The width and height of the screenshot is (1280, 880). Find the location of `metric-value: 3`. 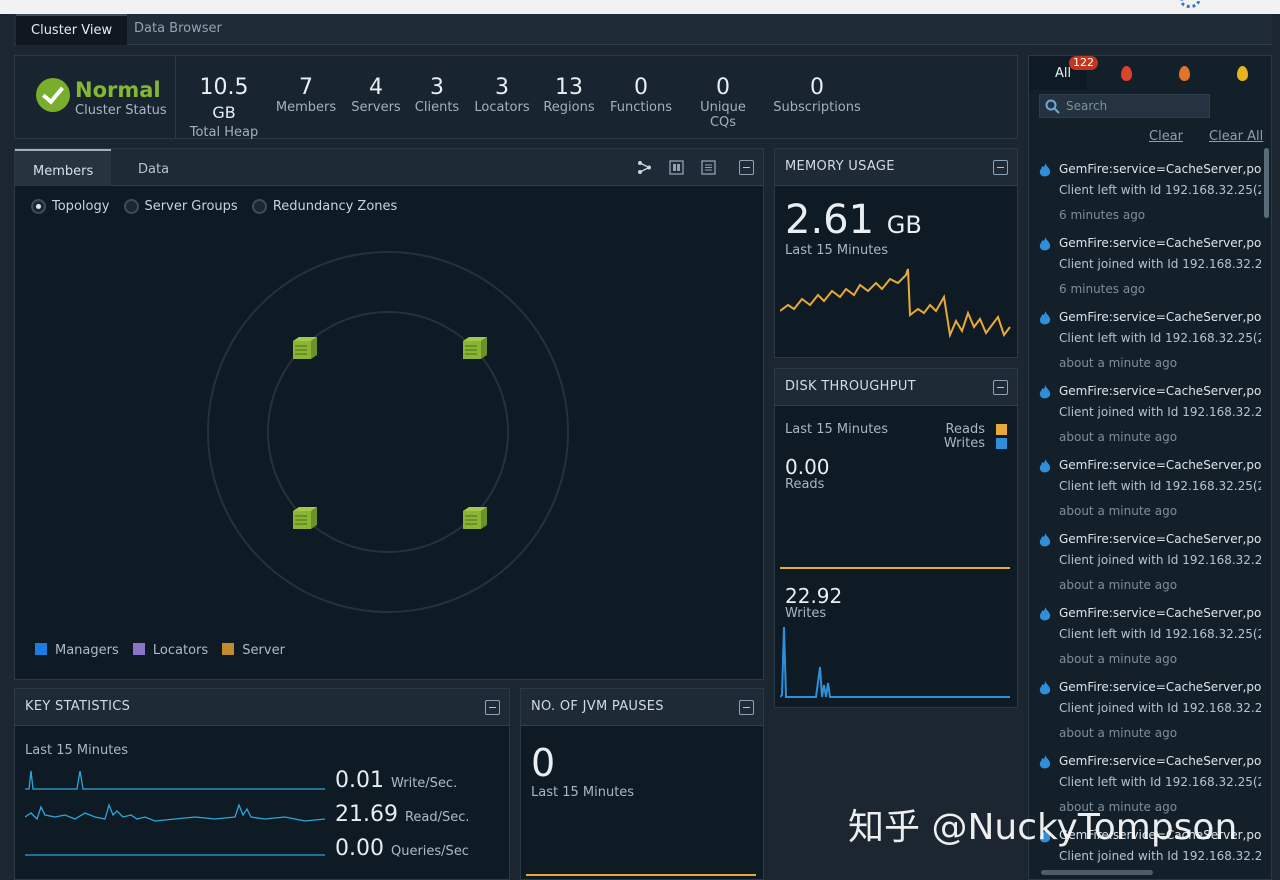

metric-value: 3 is located at coordinates (502, 87).